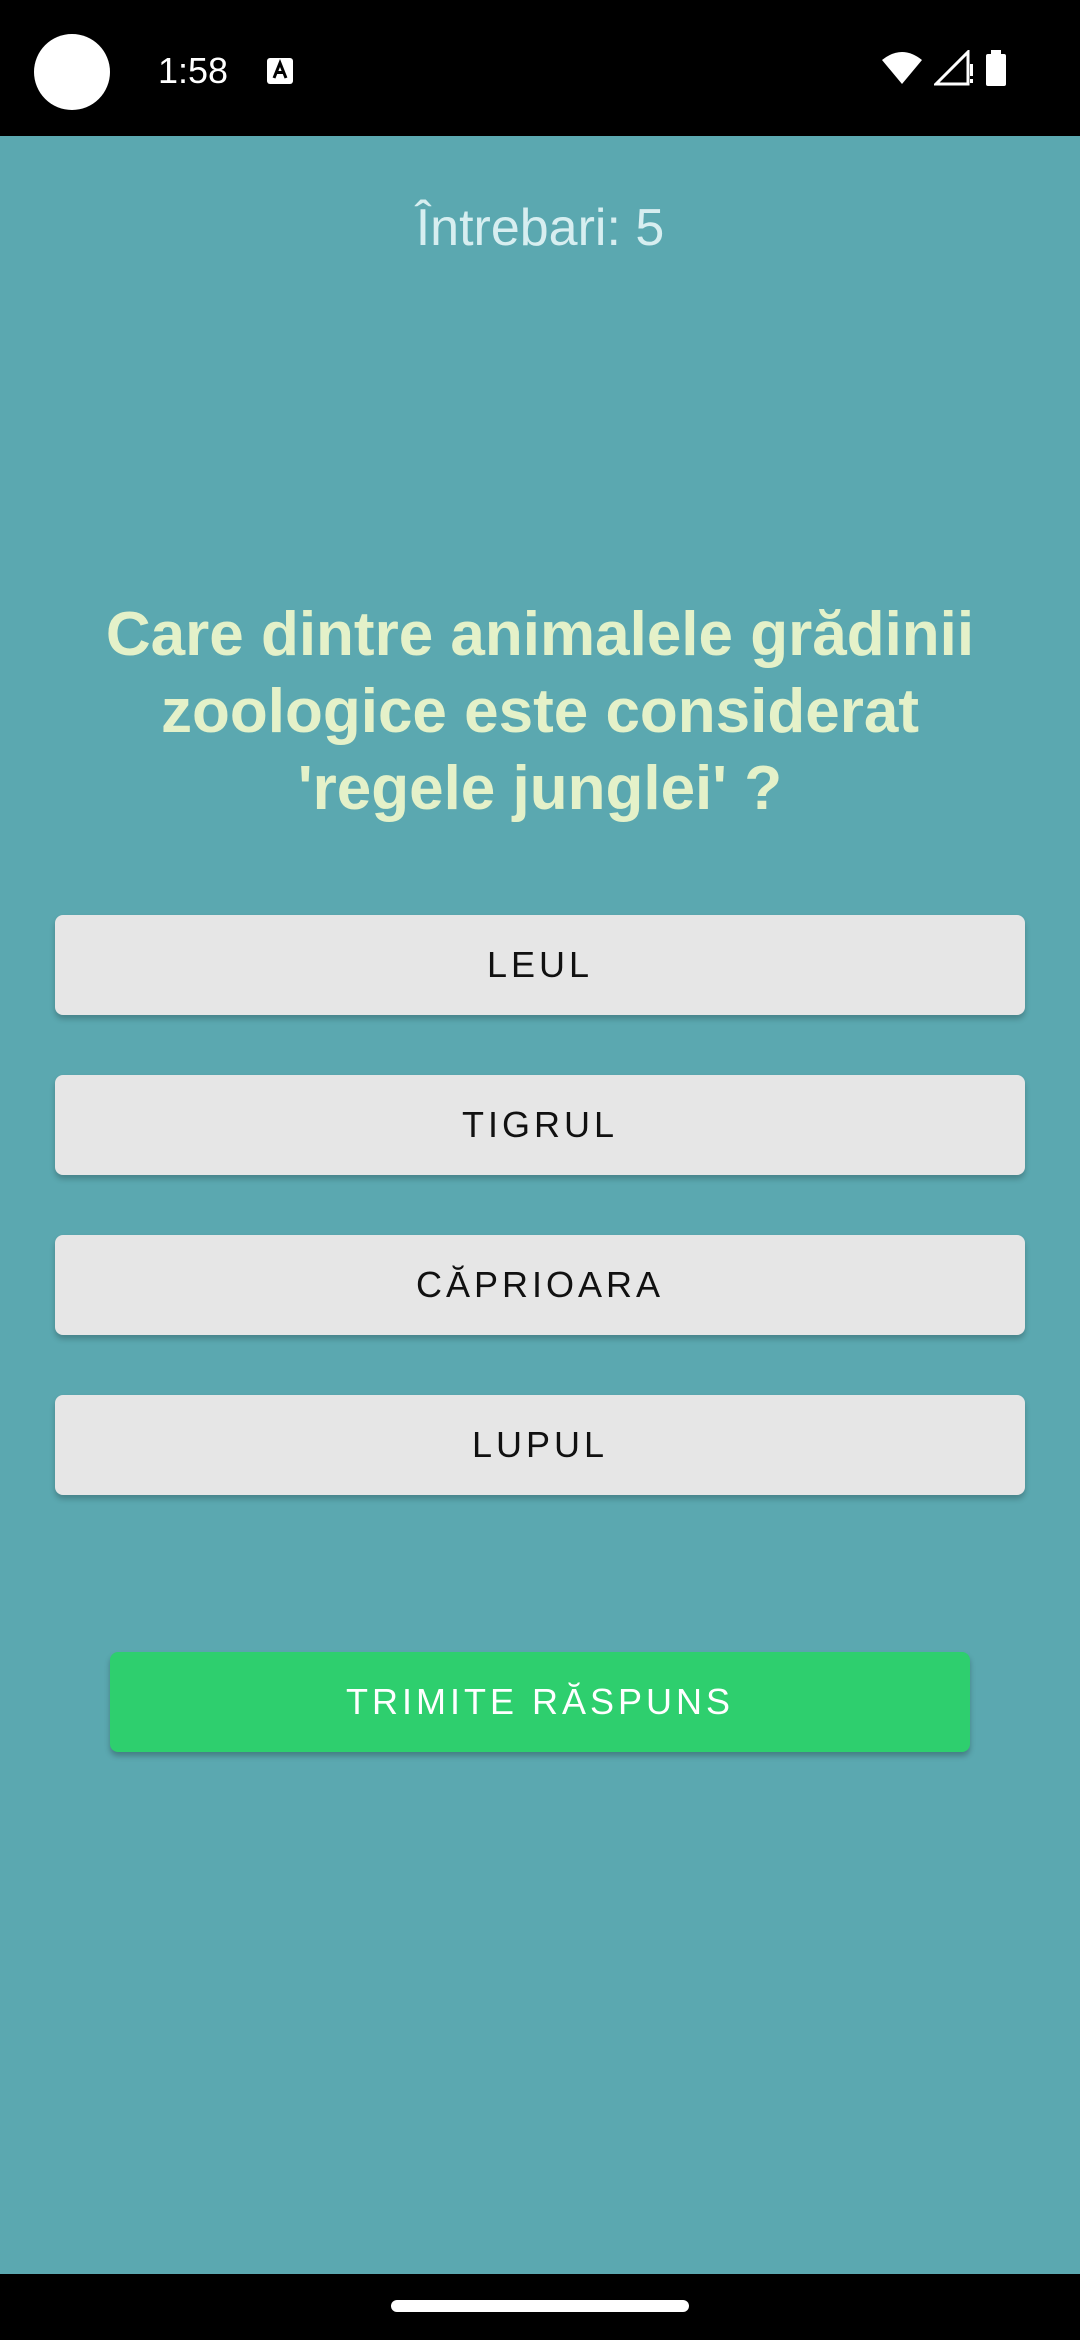 This screenshot has height=2340, width=1080. What do you see at coordinates (996, 68) in the screenshot?
I see `battery-icon` at bounding box center [996, 68].